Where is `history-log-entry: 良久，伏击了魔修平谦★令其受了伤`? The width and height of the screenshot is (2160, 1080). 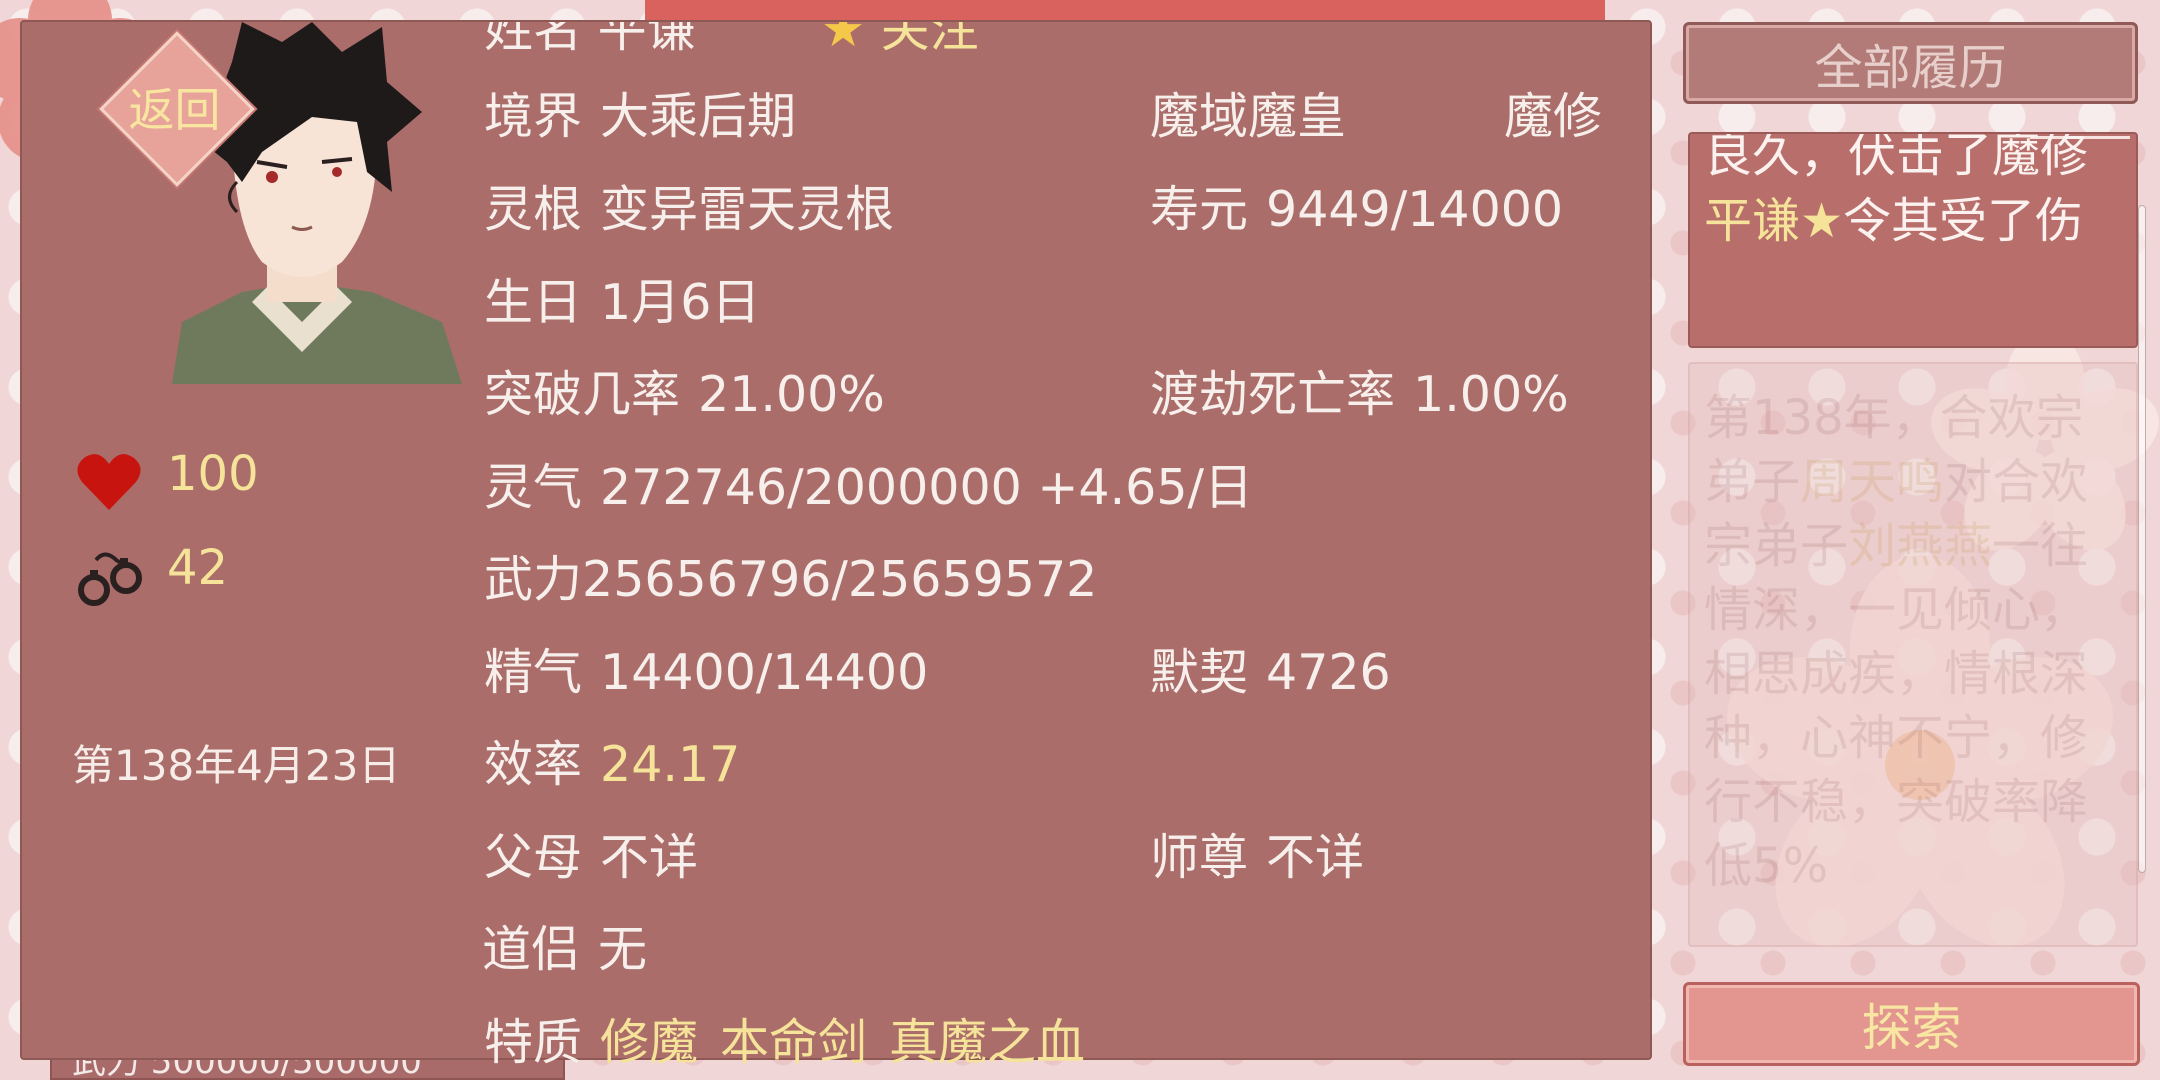 history-log-entry: 良久，伏击了魔修平谦★令其受了伤 is located at coordinates (1913, 240).